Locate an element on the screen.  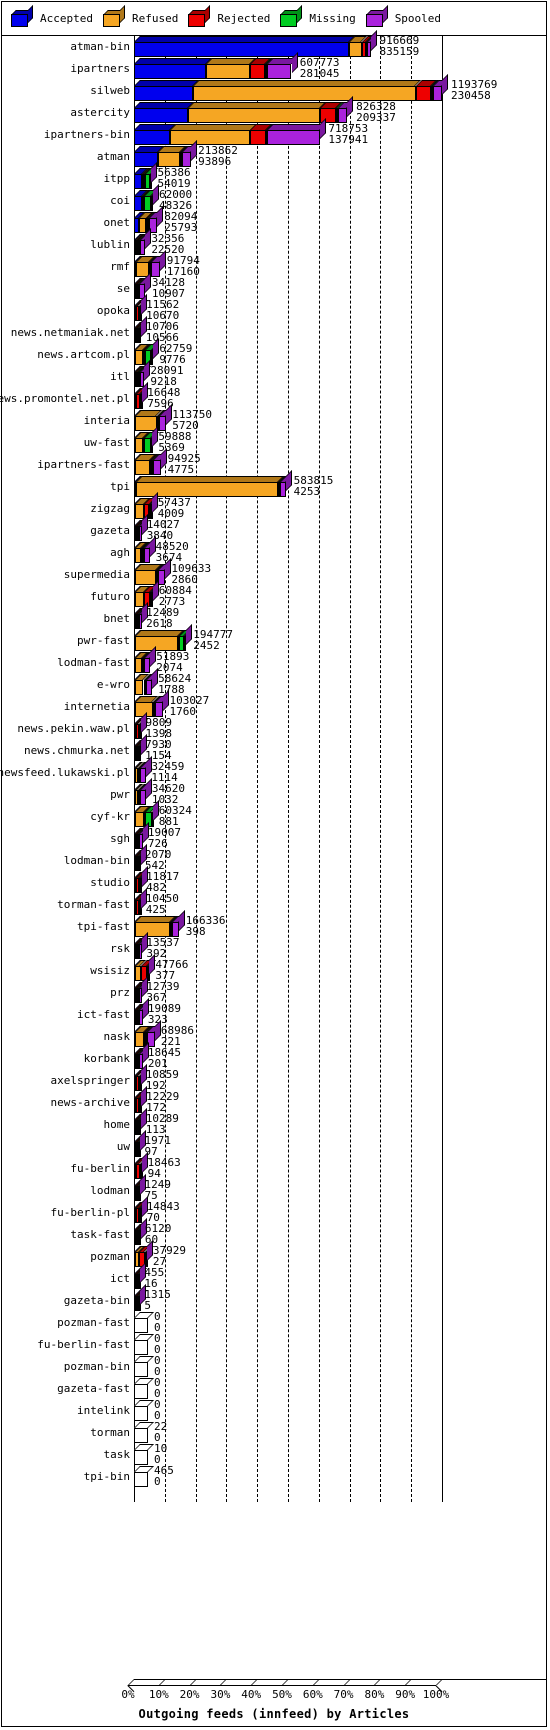
legend-label-missing: Missing is located at coordinates (332, 18).